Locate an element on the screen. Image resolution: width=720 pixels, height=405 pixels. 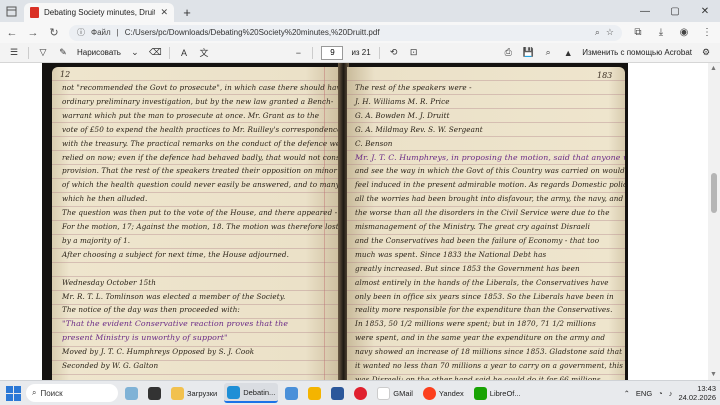
fit-page-icon: ⊡ is located at coordinates (414, 52).